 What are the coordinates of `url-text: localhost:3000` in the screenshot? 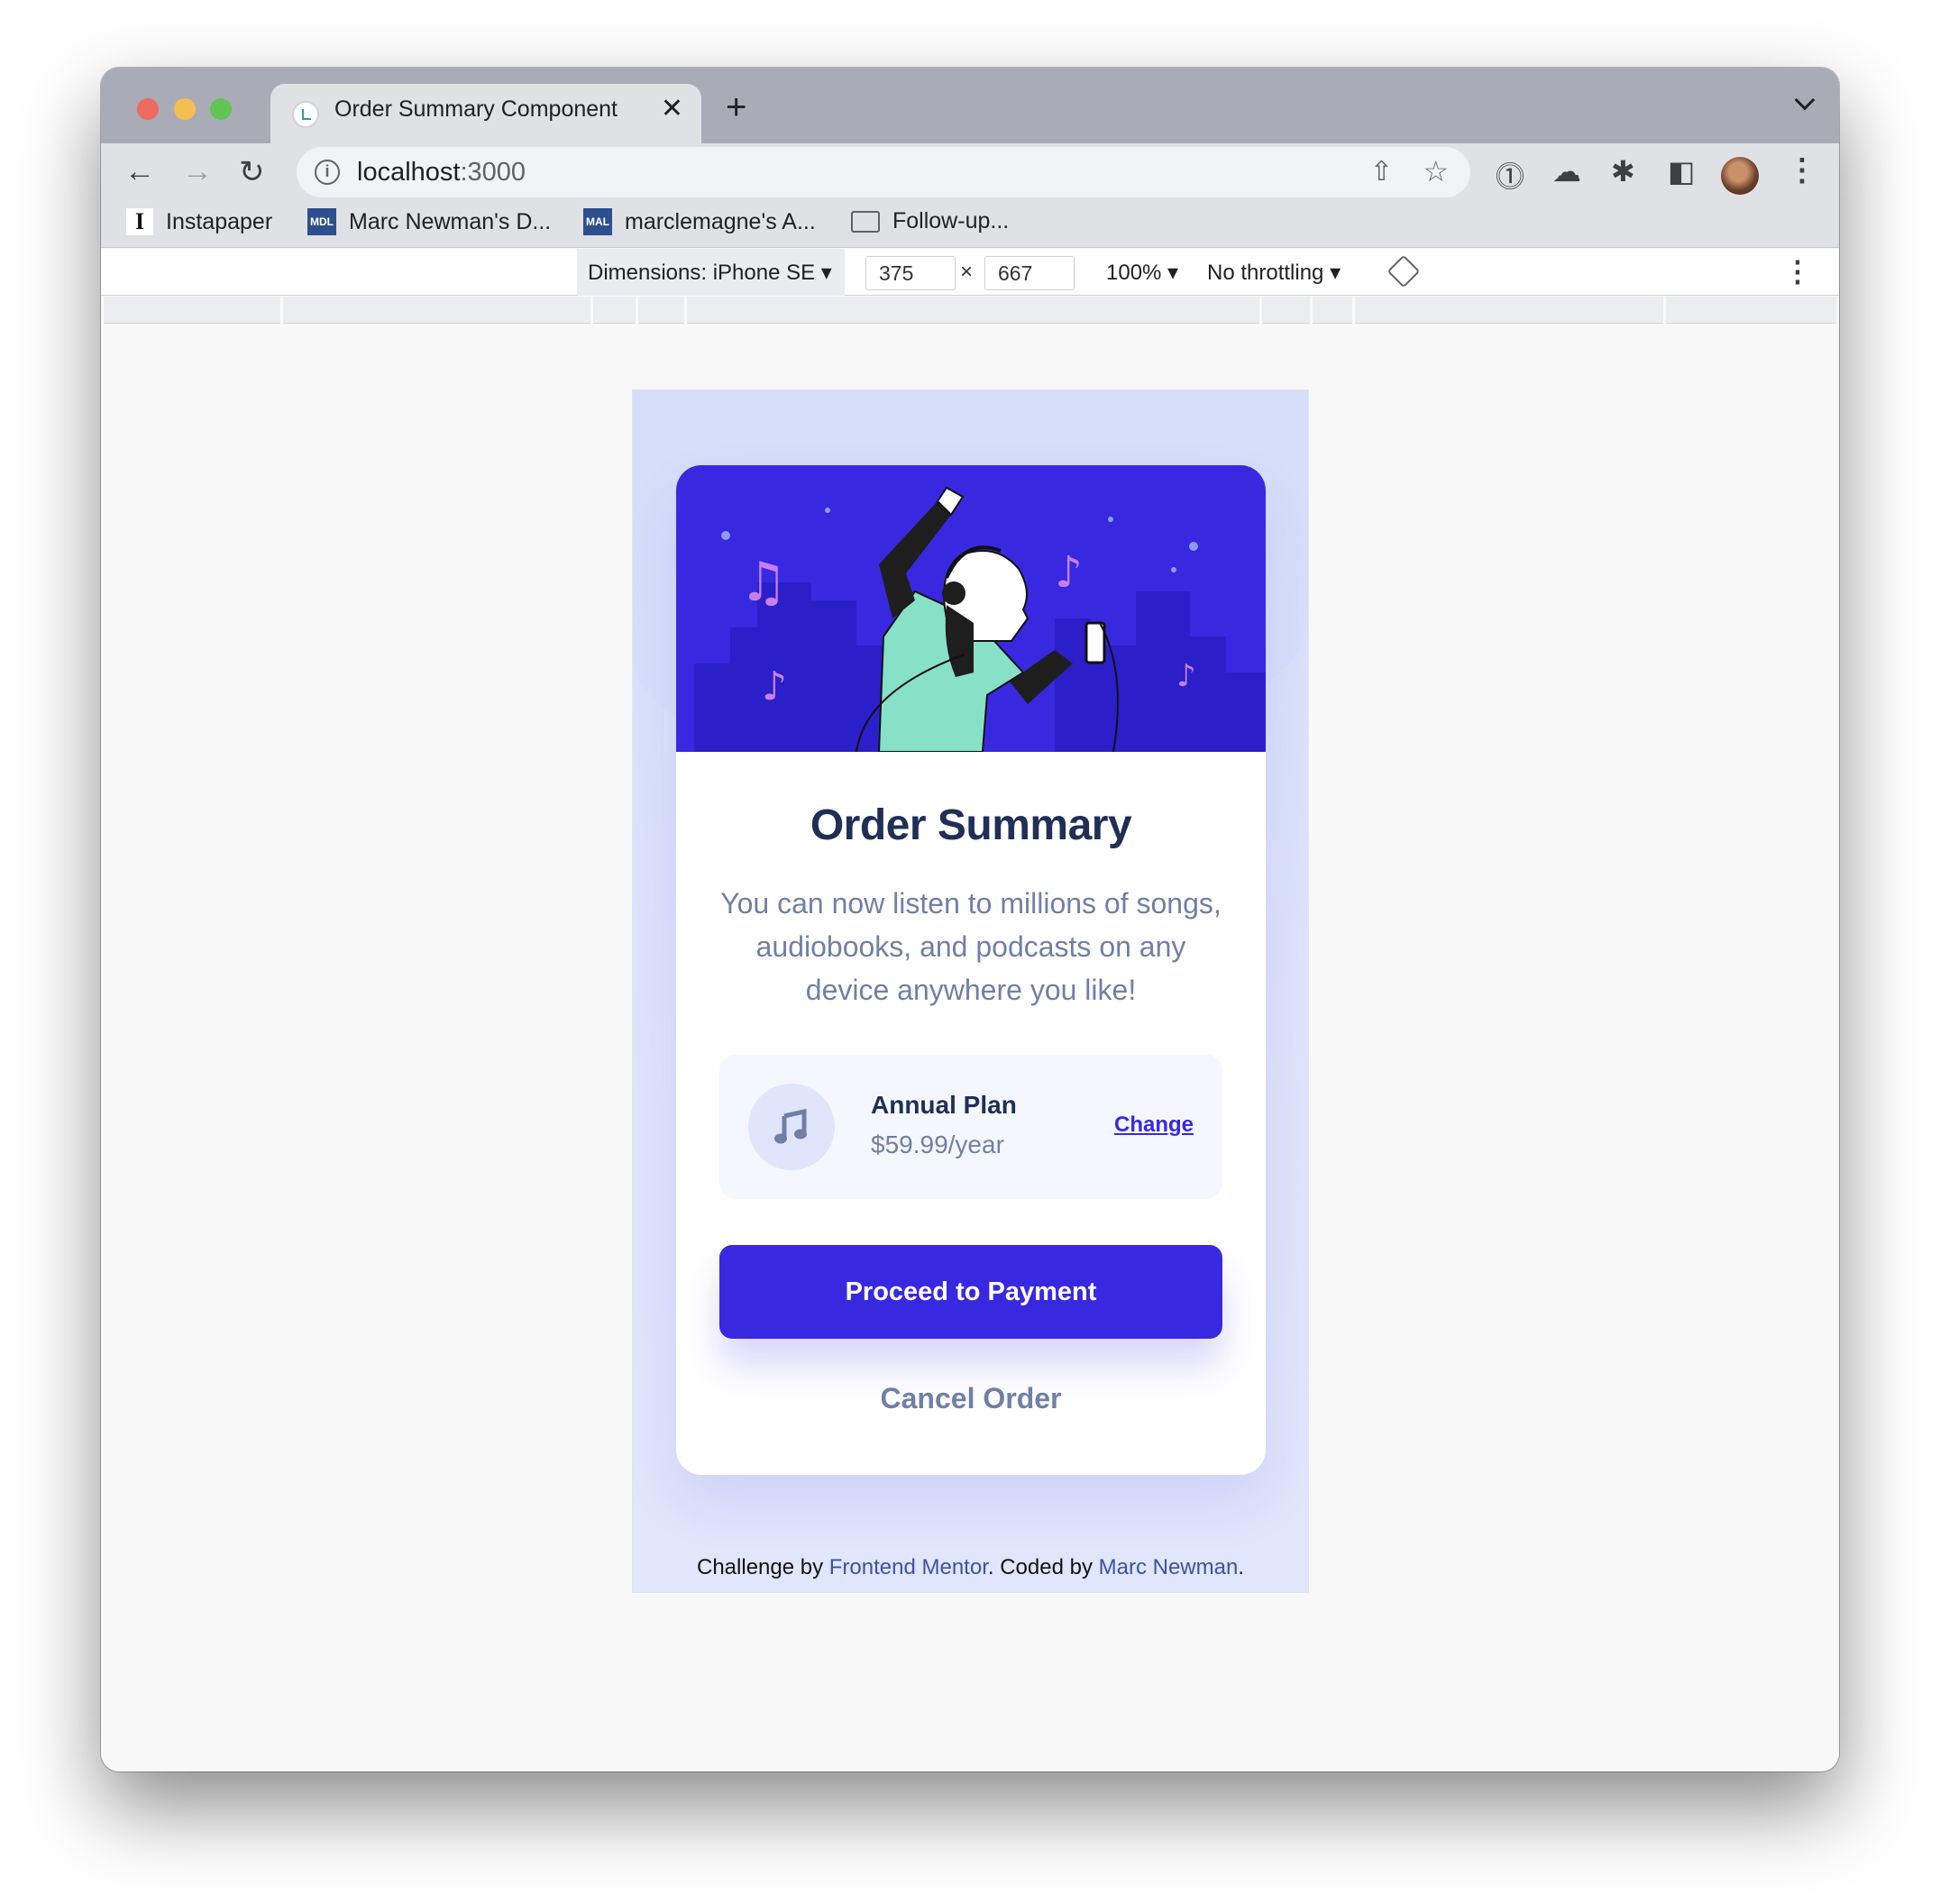 It's located at (441, 173).